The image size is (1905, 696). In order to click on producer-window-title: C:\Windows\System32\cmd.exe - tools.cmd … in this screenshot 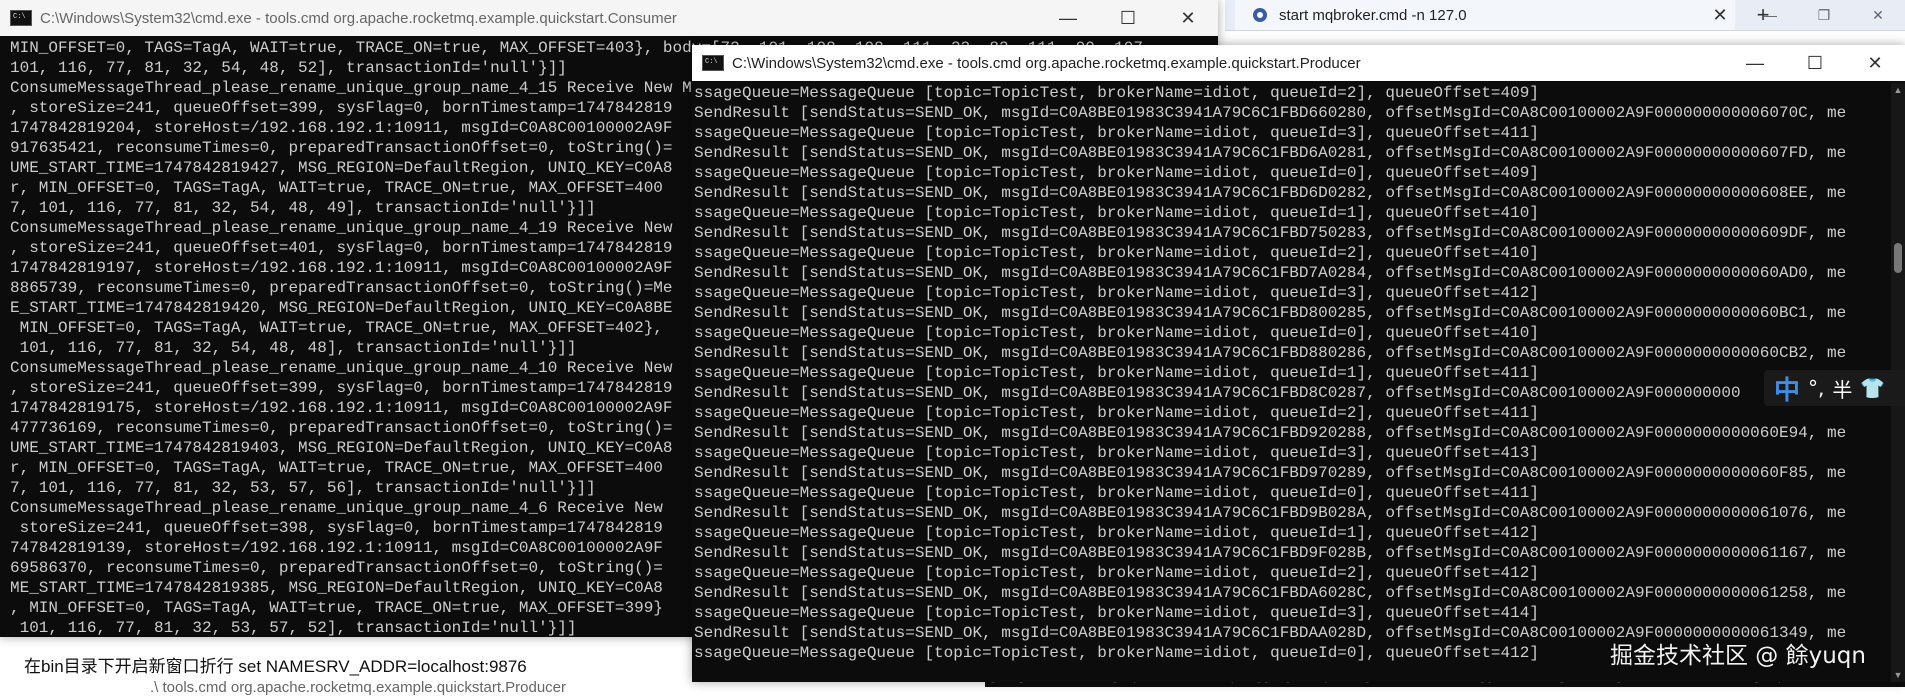, I will do `click(1046, 63)`.